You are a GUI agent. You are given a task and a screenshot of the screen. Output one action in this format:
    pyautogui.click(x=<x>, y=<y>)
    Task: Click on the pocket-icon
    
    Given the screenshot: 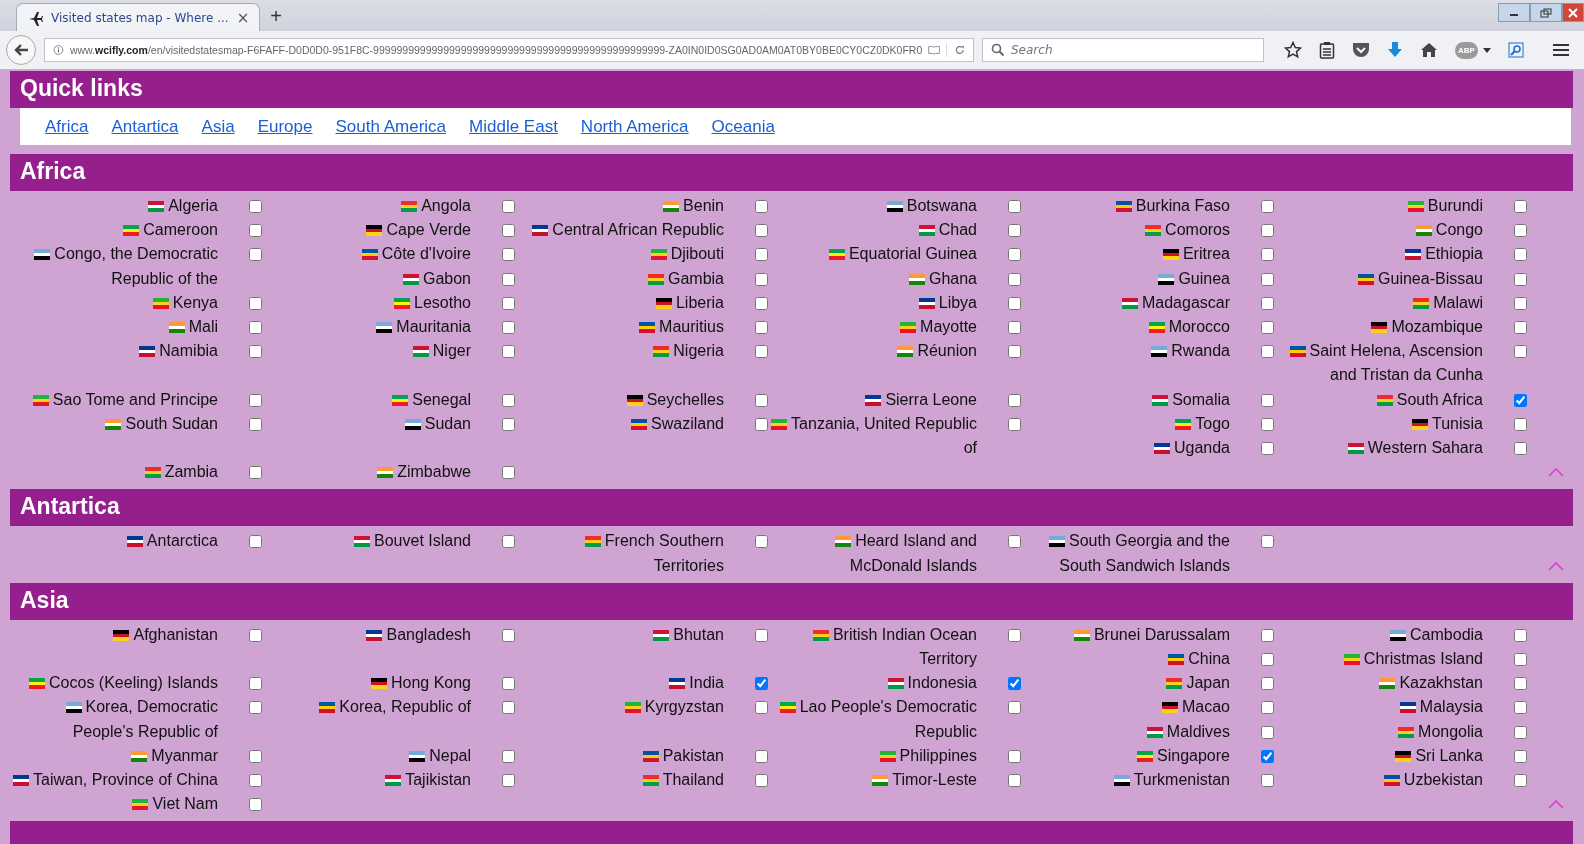 What is the action you would take?
    pyautogui.click(x=1361, y=50)
    